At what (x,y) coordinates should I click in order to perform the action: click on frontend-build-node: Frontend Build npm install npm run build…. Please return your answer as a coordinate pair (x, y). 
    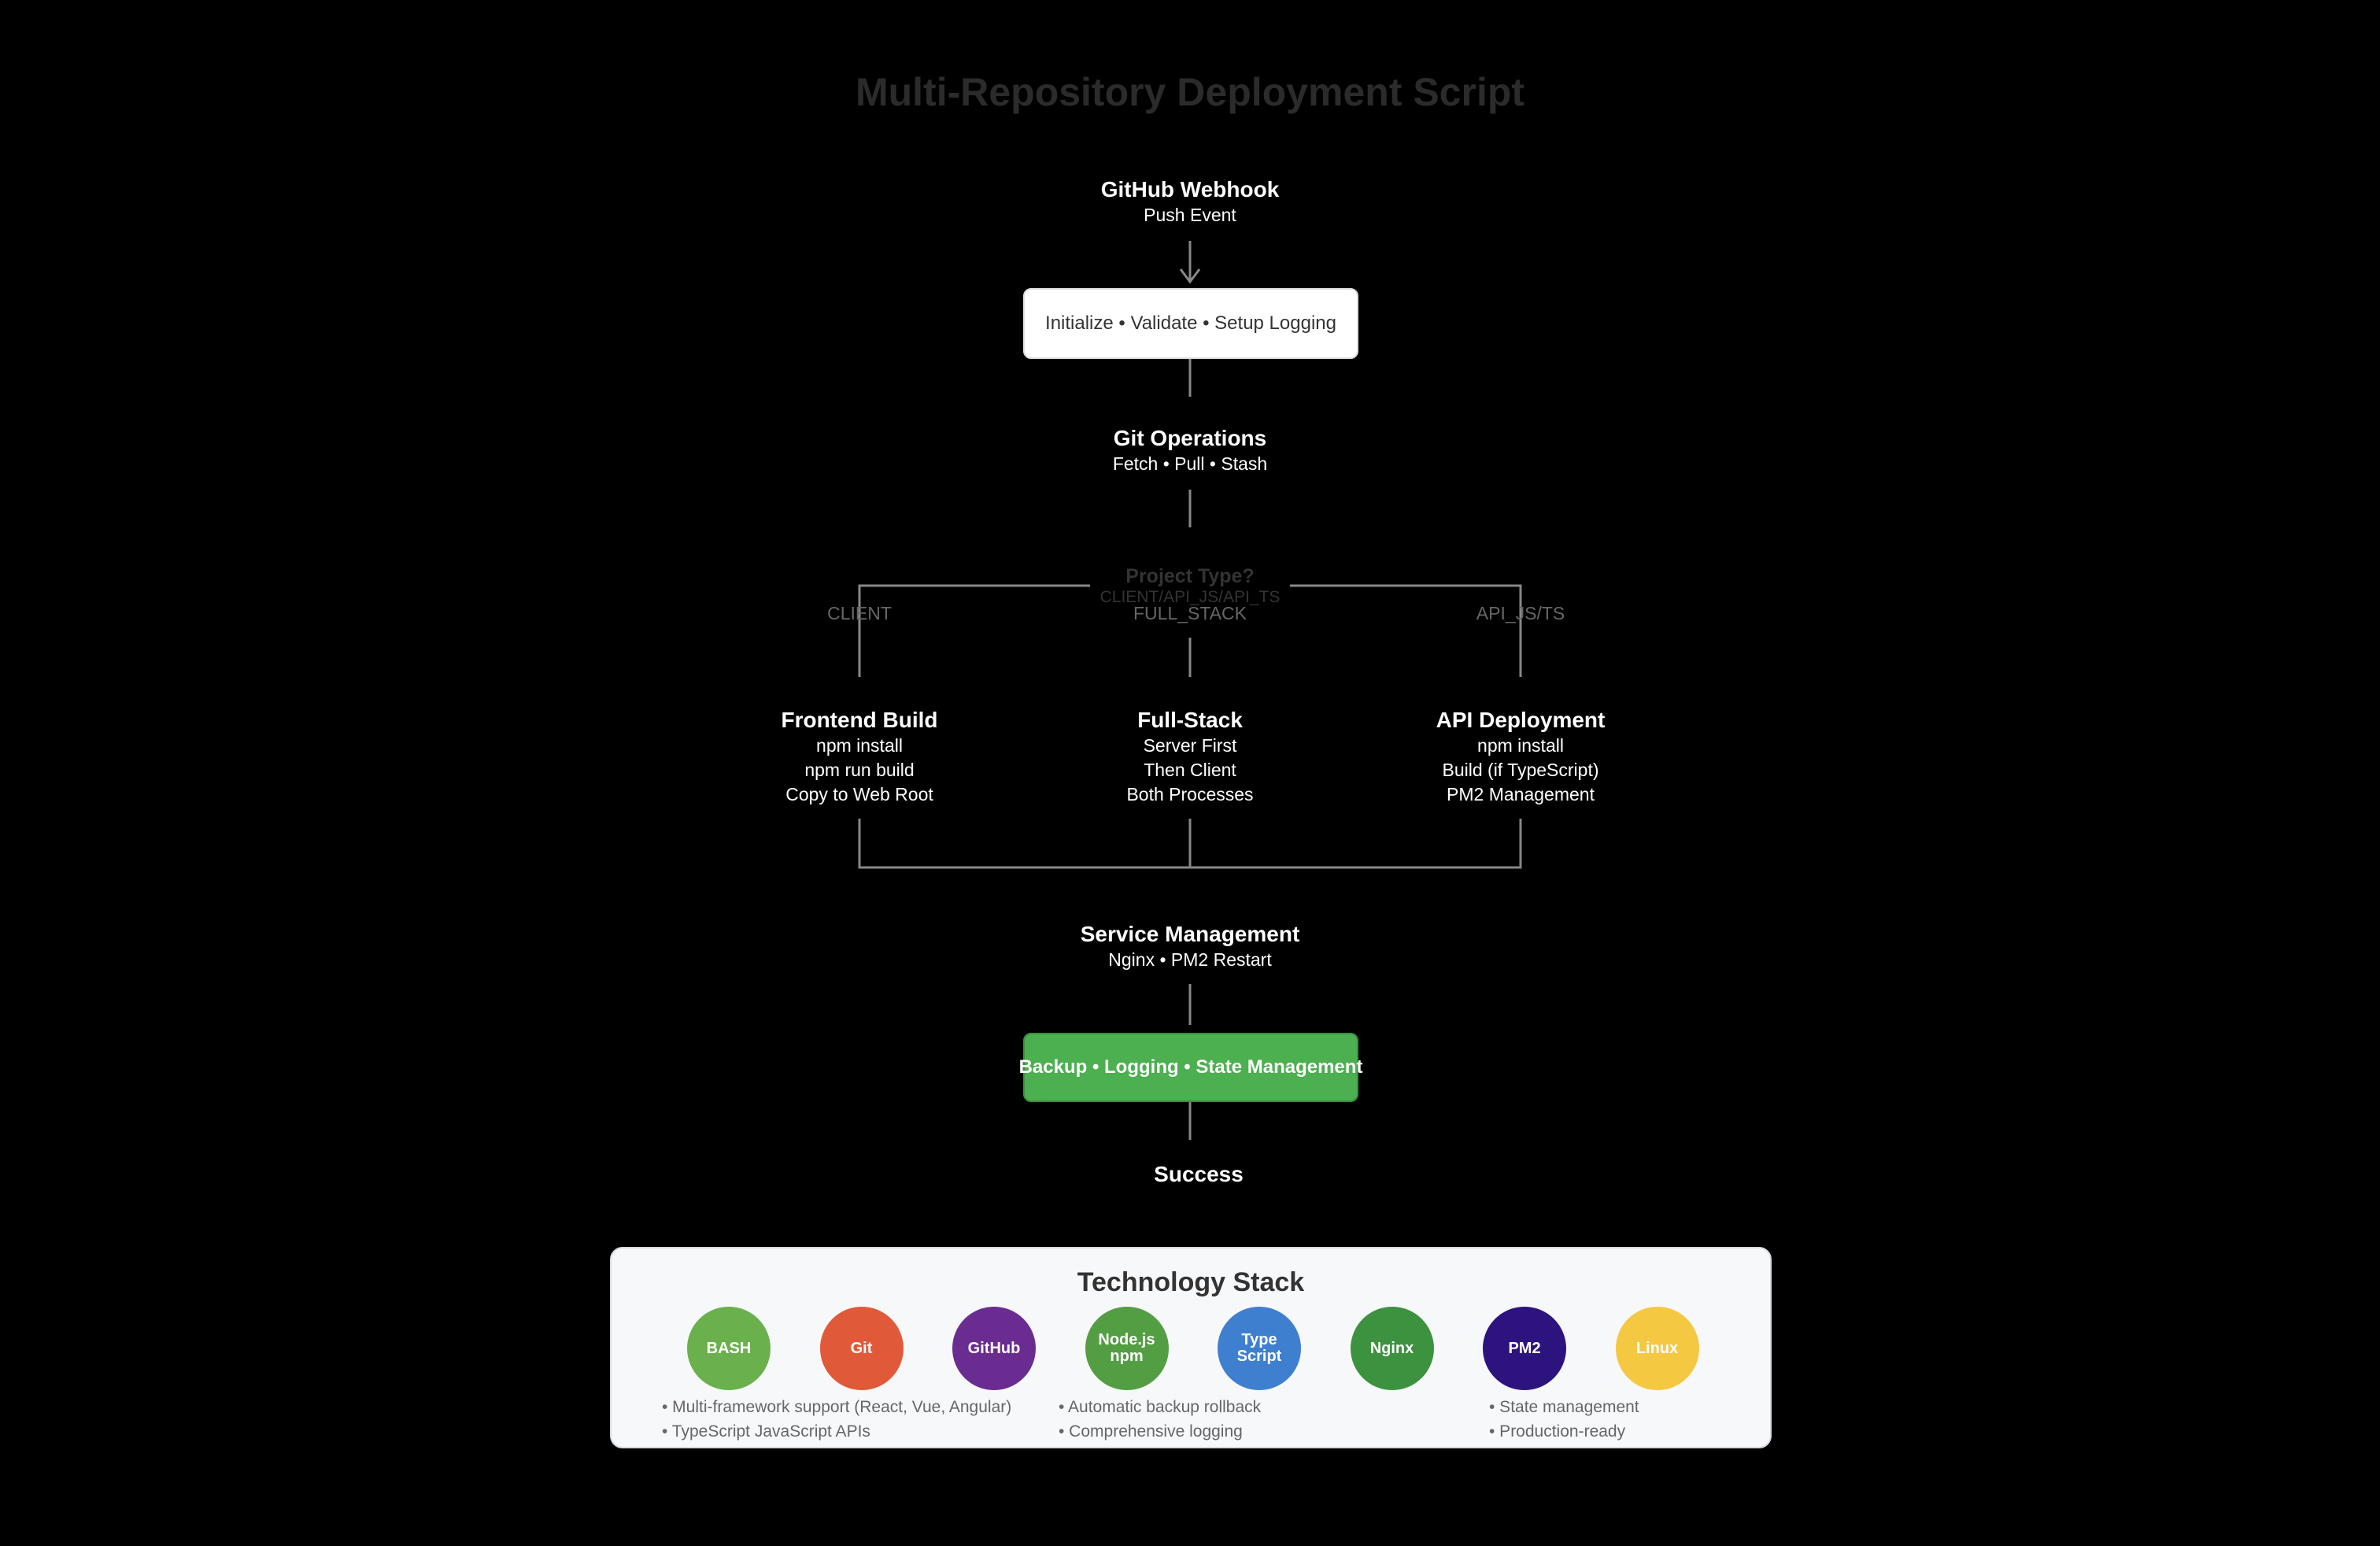
    Looking at the image, I should click on (859, 757).